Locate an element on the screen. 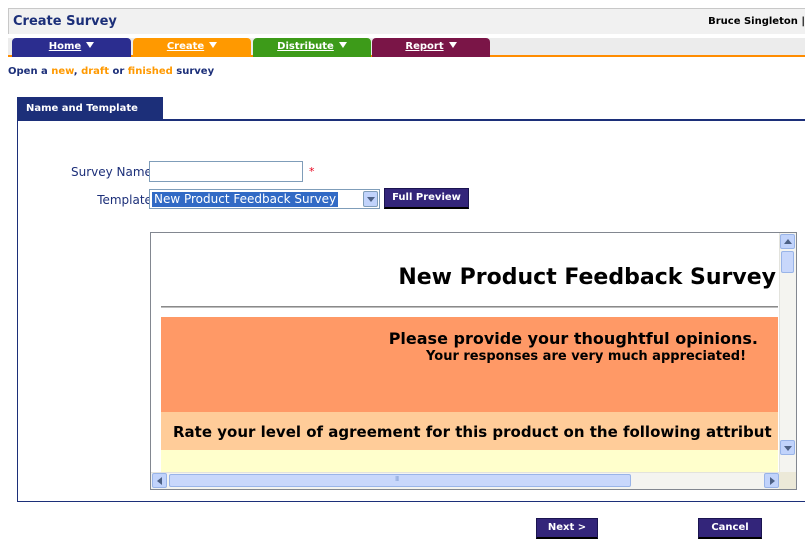 This screenshot has width=805, height=539. main-nav: Home Create Distribute Report is located at coordinates (406, 47).